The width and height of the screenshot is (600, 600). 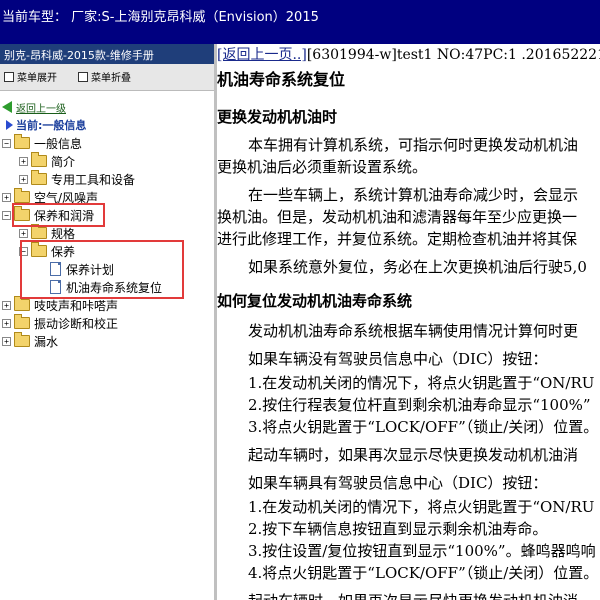 I want to click on tree-item-intro: + 简介, so click(x=47, y=161).